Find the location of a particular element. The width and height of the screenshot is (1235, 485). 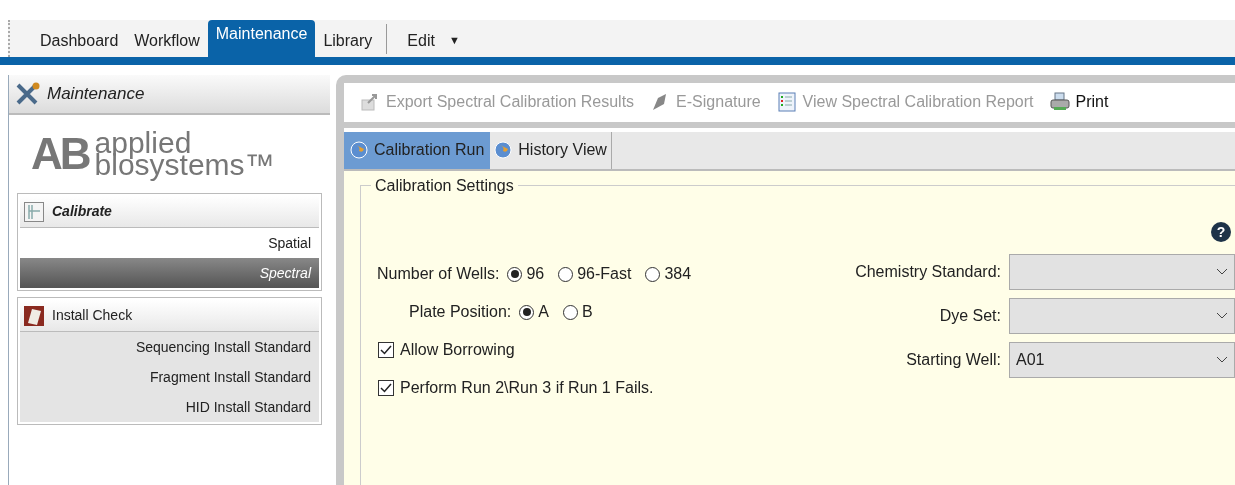

radio-label: 96-Fast is located at coordinates (604, 274).